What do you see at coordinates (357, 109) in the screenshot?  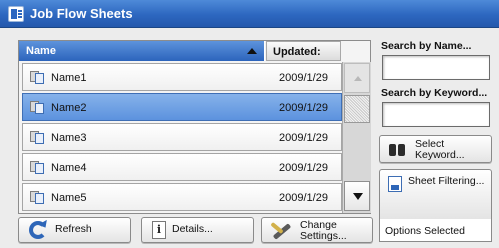 I see `scroll-thumb` at bounding box center [357, 109].